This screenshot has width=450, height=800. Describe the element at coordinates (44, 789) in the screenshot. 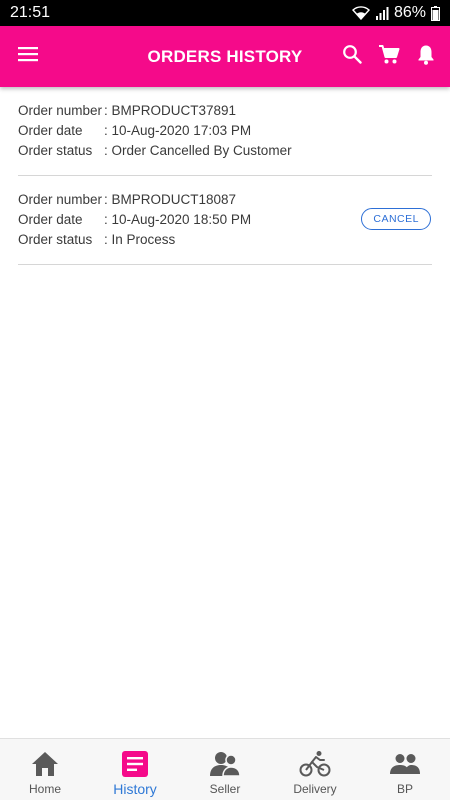

I see `nav-label-home: Home` at that location.